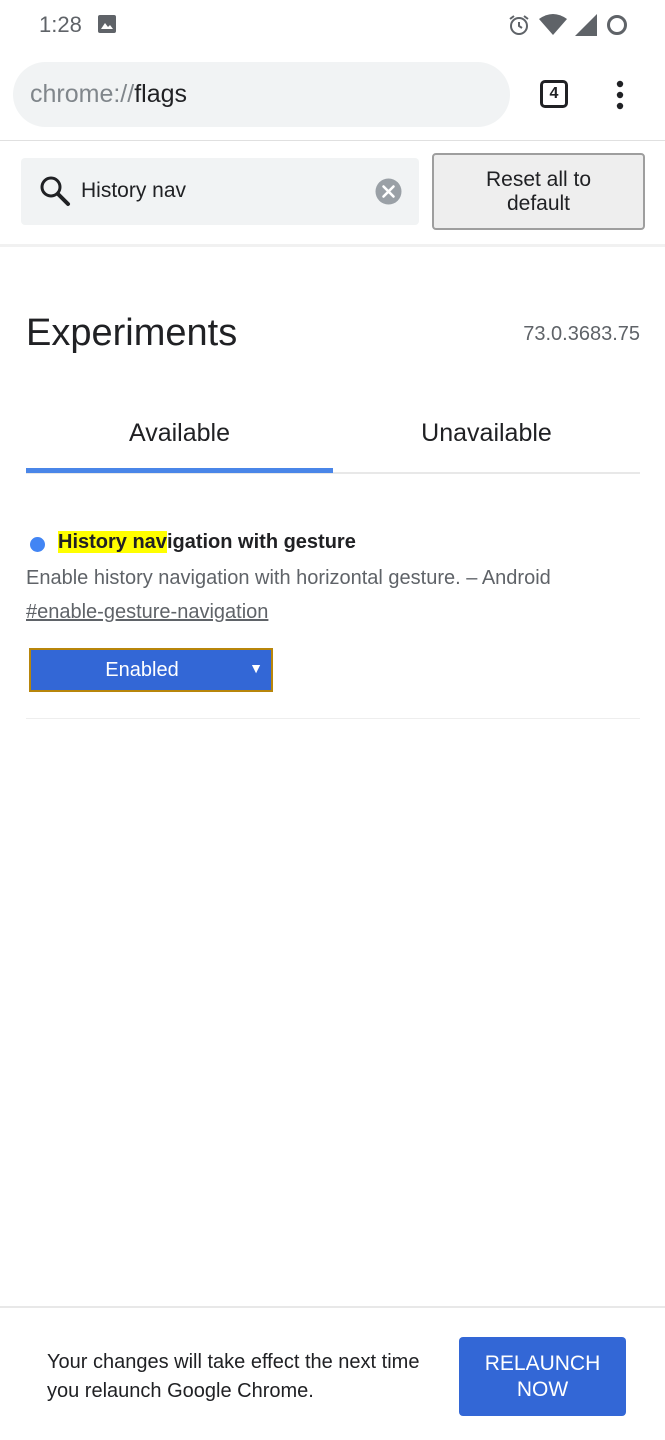  What do you see at coordinates (256, 668) in the screenshot?
I see `dropdown-arrow-icon: ▼` at bounding box center [256, 668].